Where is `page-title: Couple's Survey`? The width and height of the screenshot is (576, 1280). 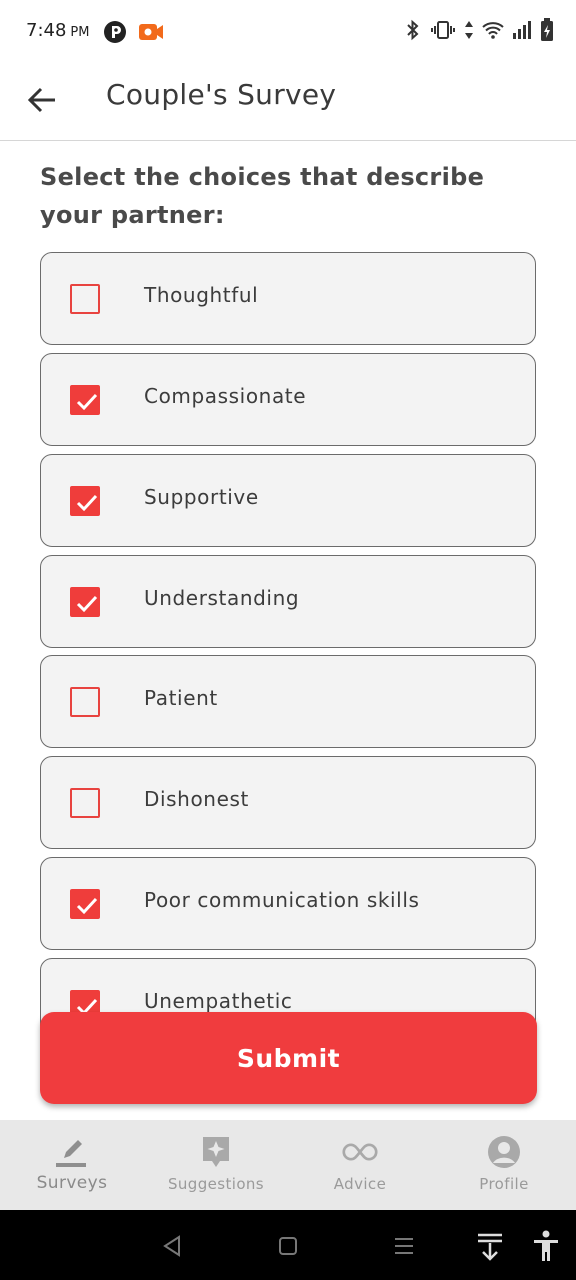
page-title: Couple's Survey is located at coordinates (221, 94).